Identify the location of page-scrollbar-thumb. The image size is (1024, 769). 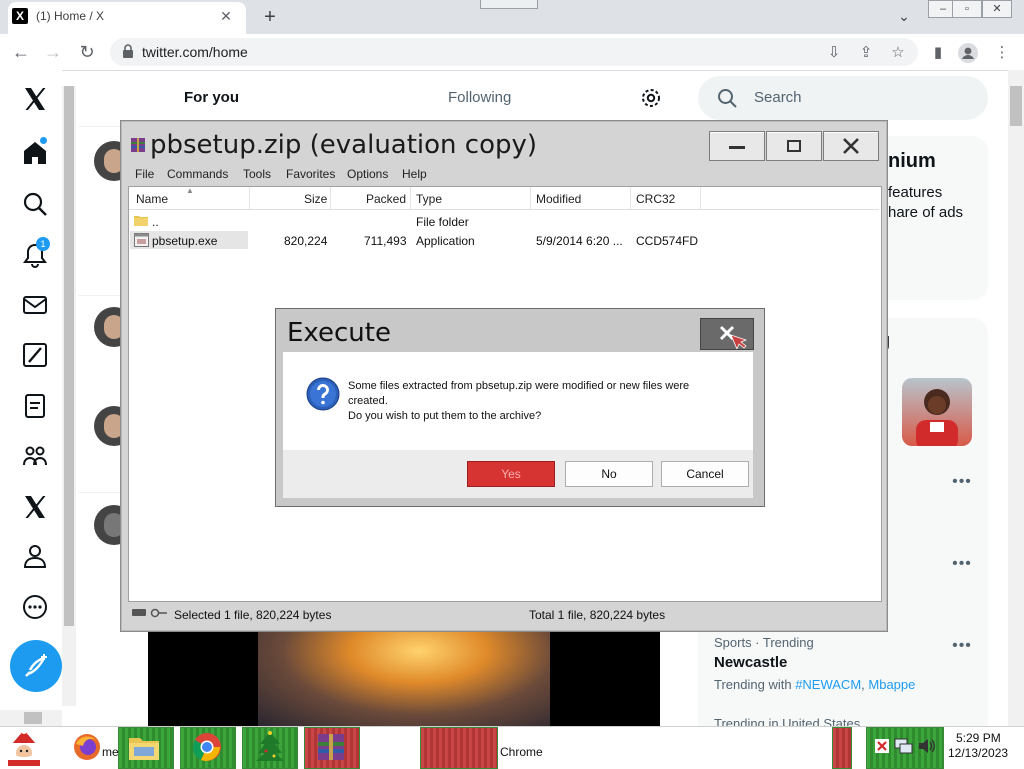
(1016, 106).